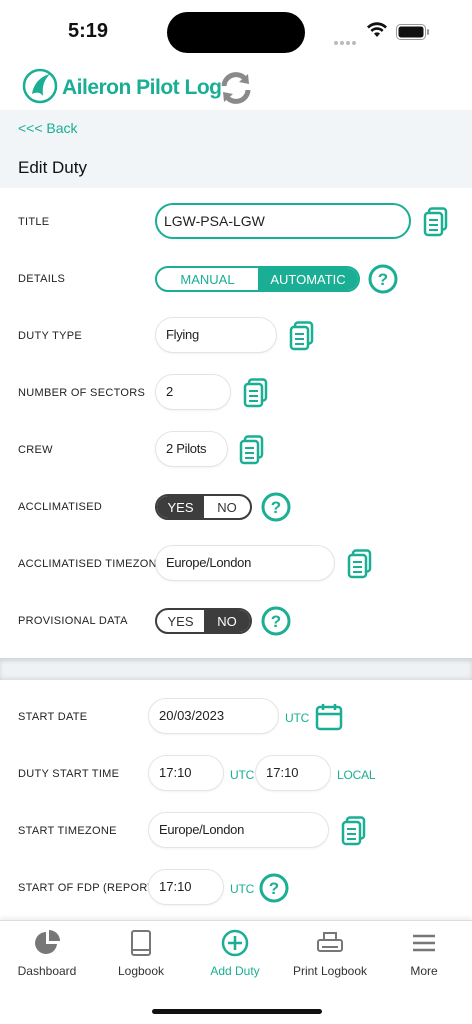 This screenshot has height=1024, width=472. Describe the element at coordinates (141, 943) in the screenshot. I see `book-icon` at that location.